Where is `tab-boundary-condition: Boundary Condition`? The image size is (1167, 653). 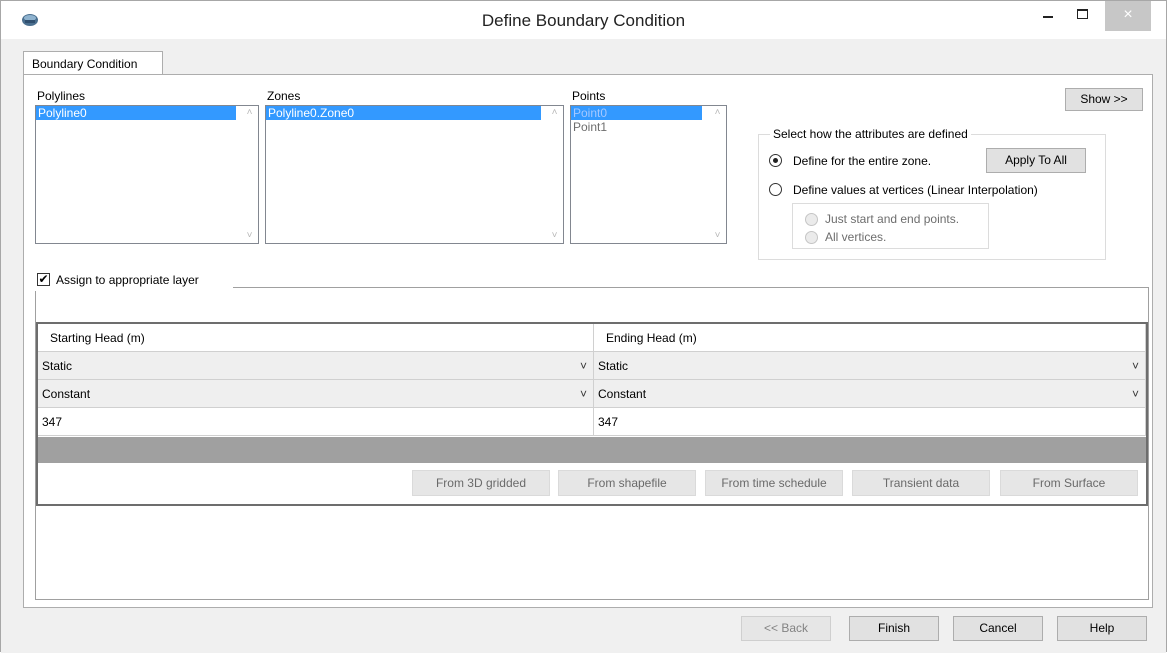 tab-boundary-condition: Boundary Condition is located at coordinates (93, 63).